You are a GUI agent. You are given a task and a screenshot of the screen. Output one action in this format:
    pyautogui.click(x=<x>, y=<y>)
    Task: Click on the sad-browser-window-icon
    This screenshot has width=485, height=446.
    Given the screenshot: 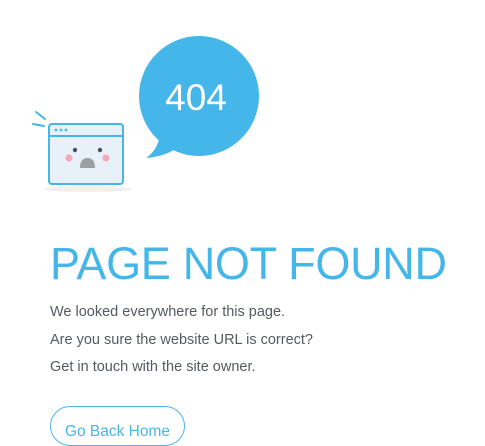 What is the action you would take?
    pyautogui.click(x=82, y=151)
    